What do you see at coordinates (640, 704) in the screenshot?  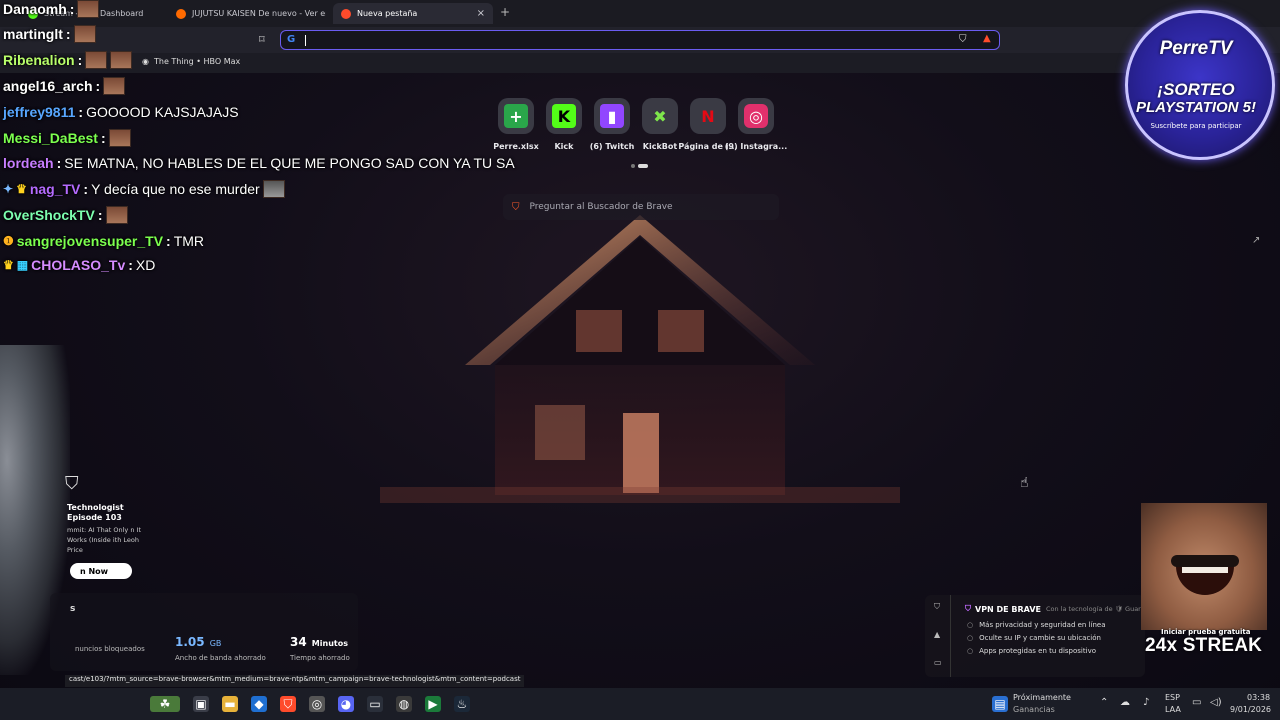 I see `taskbar` at bounding box center [640, 704].